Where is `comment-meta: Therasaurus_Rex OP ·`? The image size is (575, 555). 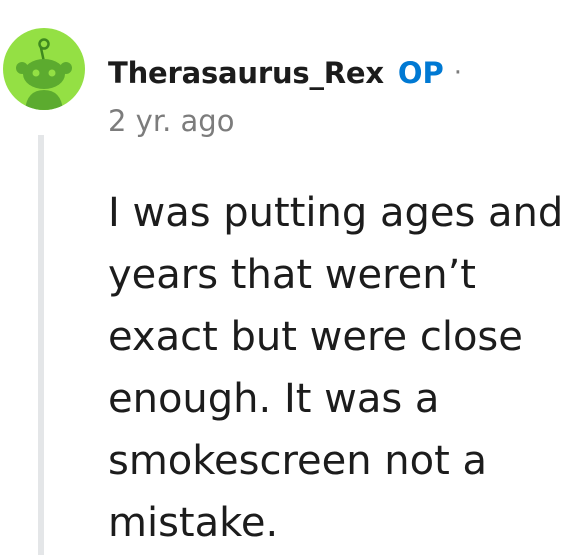
comment-meta: Therasaurus_Rex OP · is located at coordinates (285, 73).